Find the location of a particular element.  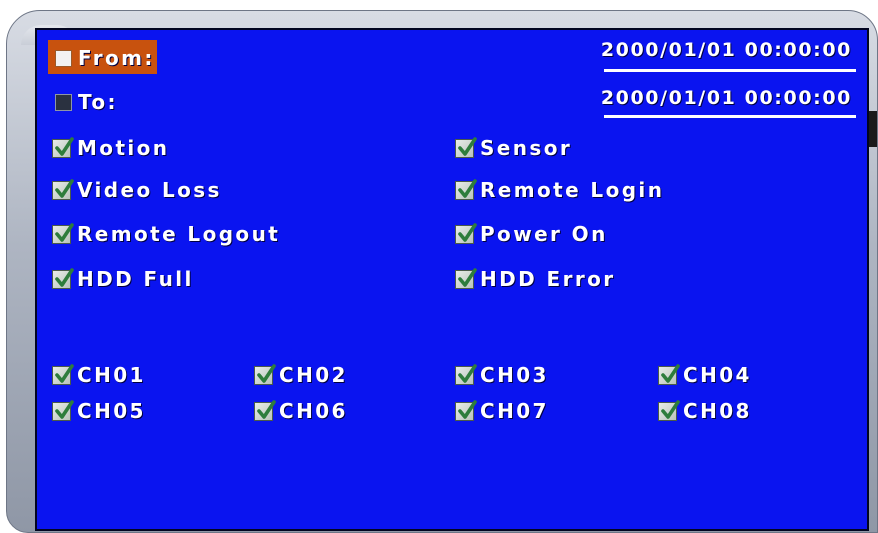

event-sensor-label: Sensor is located at coordinates (526, 148).